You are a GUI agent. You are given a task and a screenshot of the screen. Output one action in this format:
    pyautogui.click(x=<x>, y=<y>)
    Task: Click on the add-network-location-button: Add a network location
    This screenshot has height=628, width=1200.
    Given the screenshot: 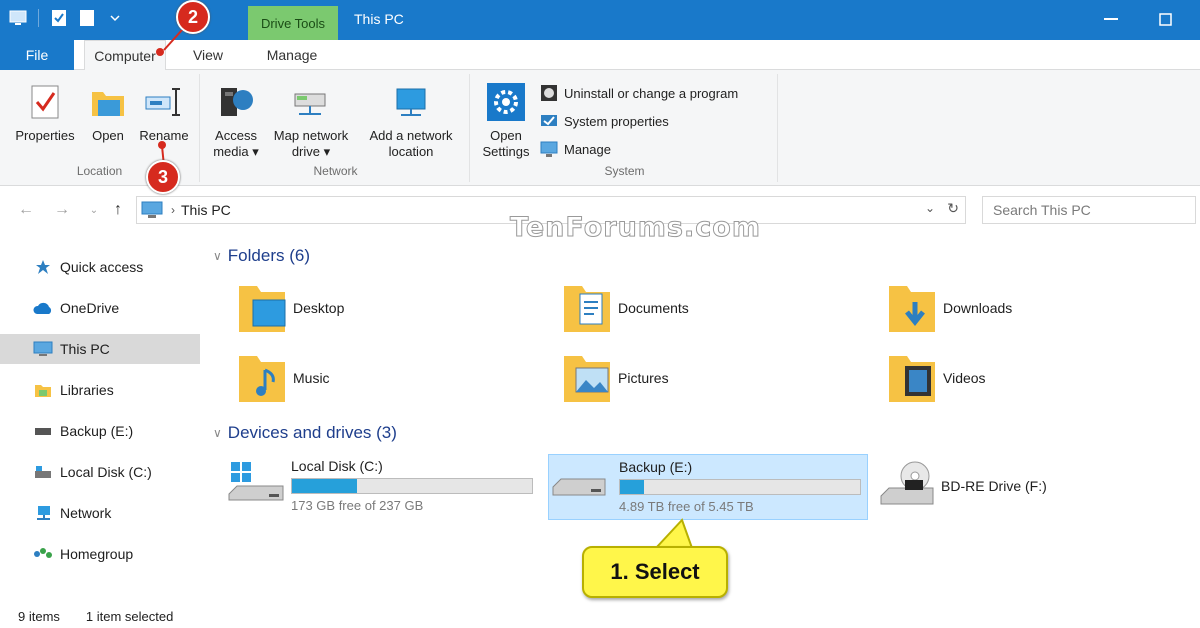 What is the action you would take?
    pyautogui.click(x=411, y=117)
    